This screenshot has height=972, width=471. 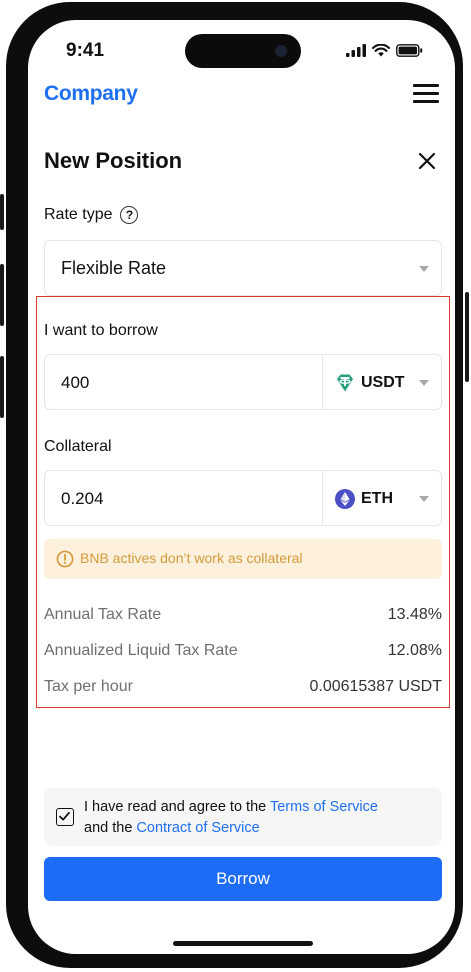 What do you see at coordinates (243, 615) in the screenshot?
I see `rate-row: Annual Tax Rate 13.48%` at bounding box center [243, 615].